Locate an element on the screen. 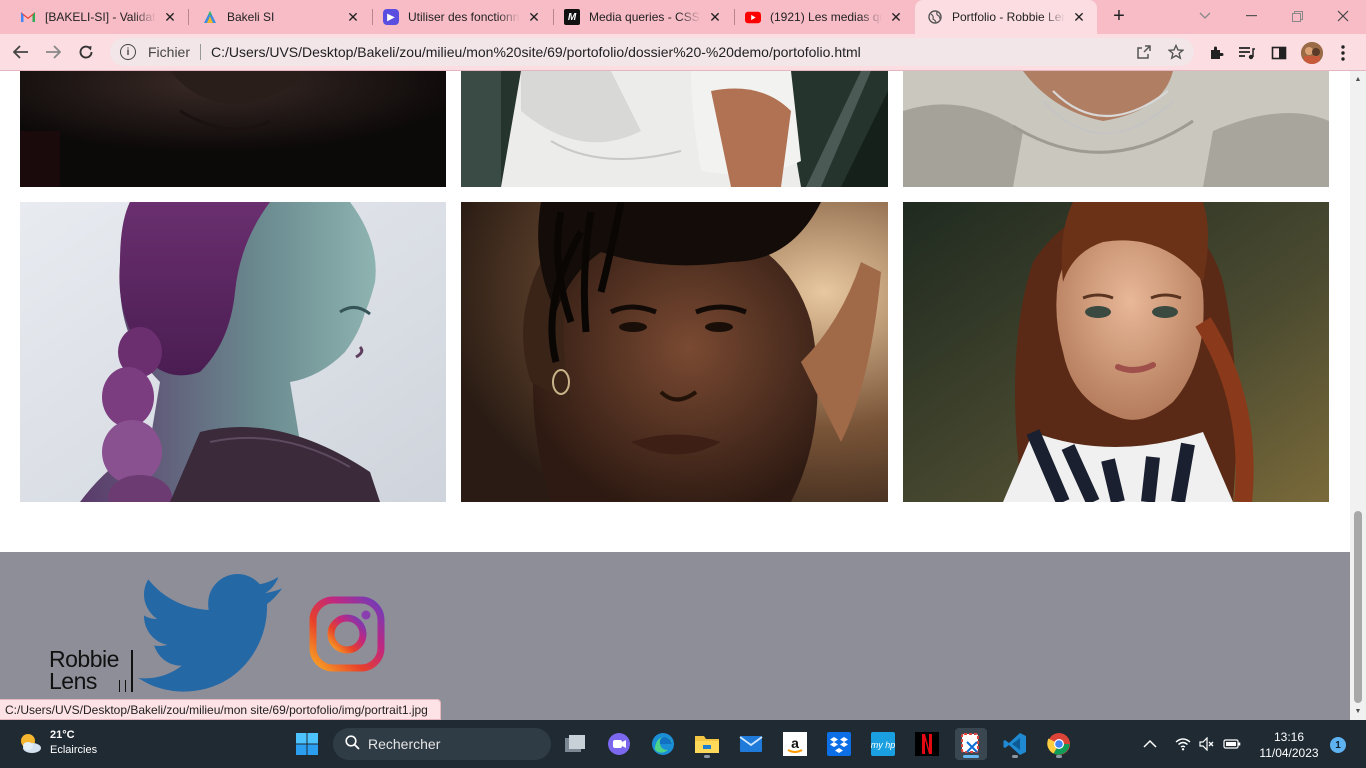 This screenshot has height=768, width=1366. vscode-icon is located at coordinates (1015, 744).